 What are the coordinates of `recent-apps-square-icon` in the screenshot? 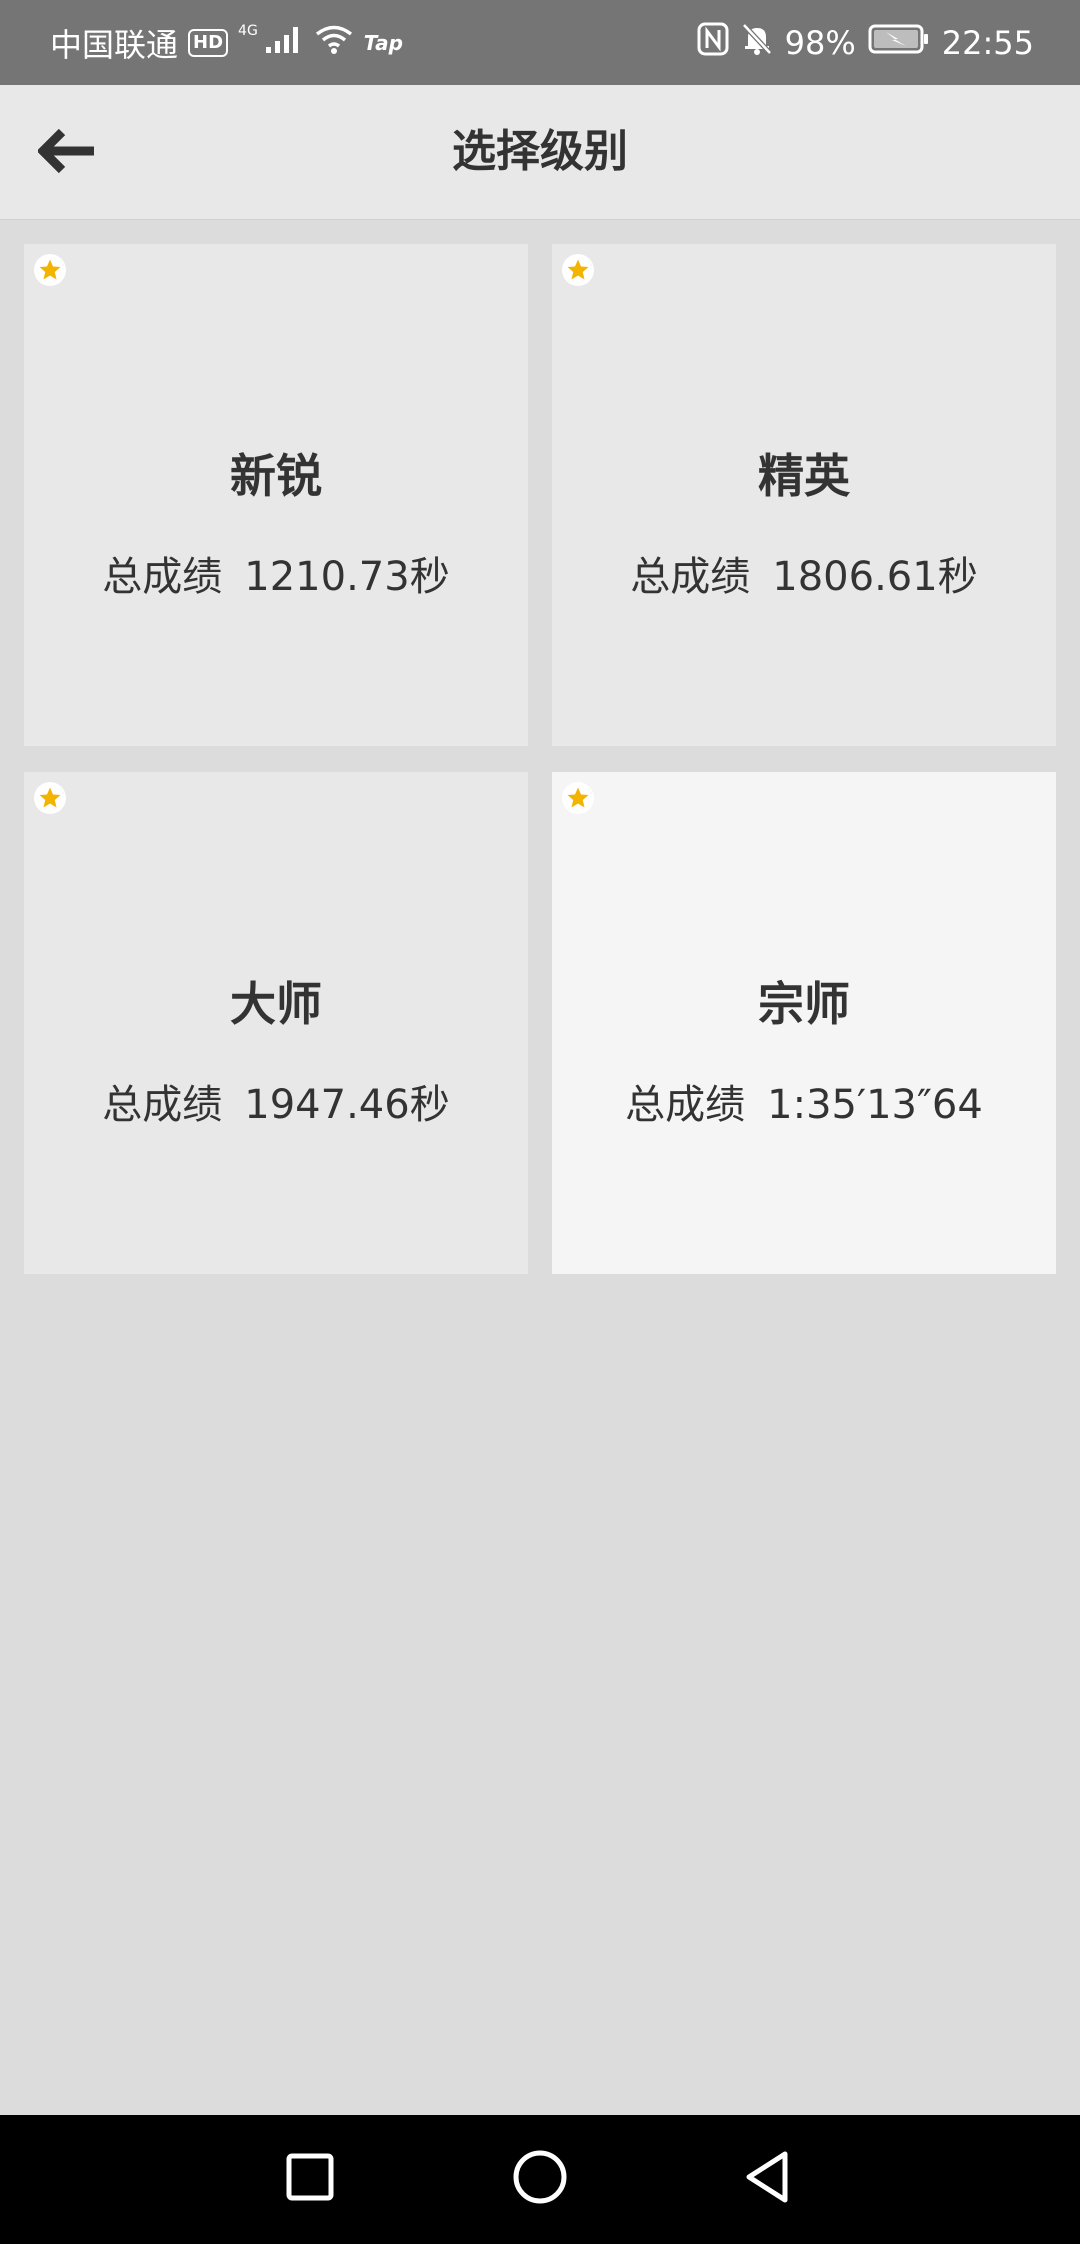 It's located at (310, 2179).